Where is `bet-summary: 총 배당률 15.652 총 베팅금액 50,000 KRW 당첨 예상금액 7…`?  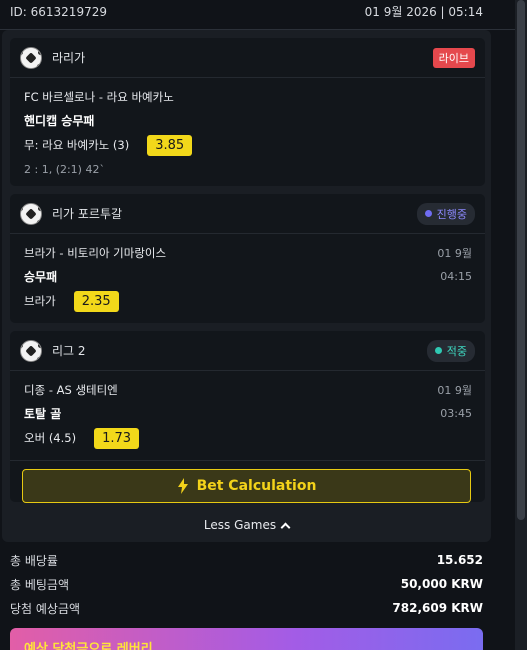 bet-summary: 총 배당률 15.652 총 베팅금액 50,000 KRW 당첨 예상금액 7… is located at coordinates (246, 584).